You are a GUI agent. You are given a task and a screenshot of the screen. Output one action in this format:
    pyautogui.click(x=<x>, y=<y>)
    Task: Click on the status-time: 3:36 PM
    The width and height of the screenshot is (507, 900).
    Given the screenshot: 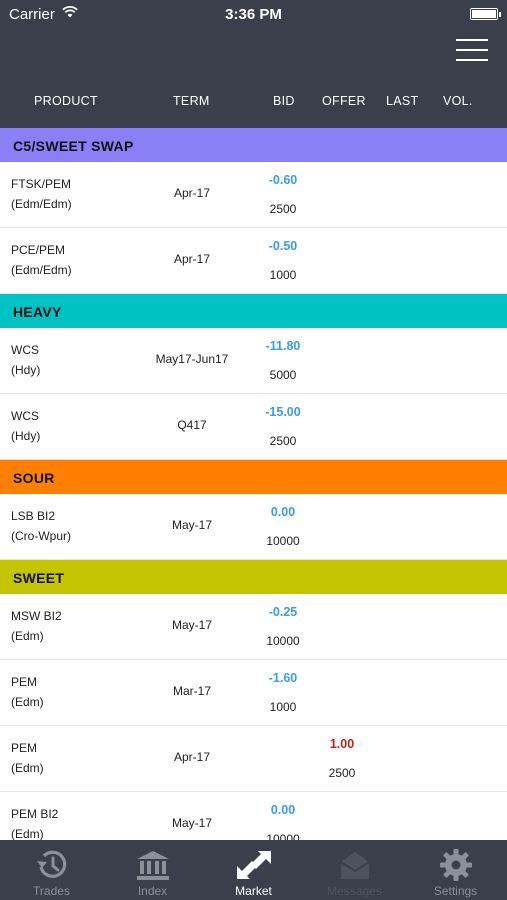 What is the action you would take?
    pyautogui.click(x=253, y=14)
    